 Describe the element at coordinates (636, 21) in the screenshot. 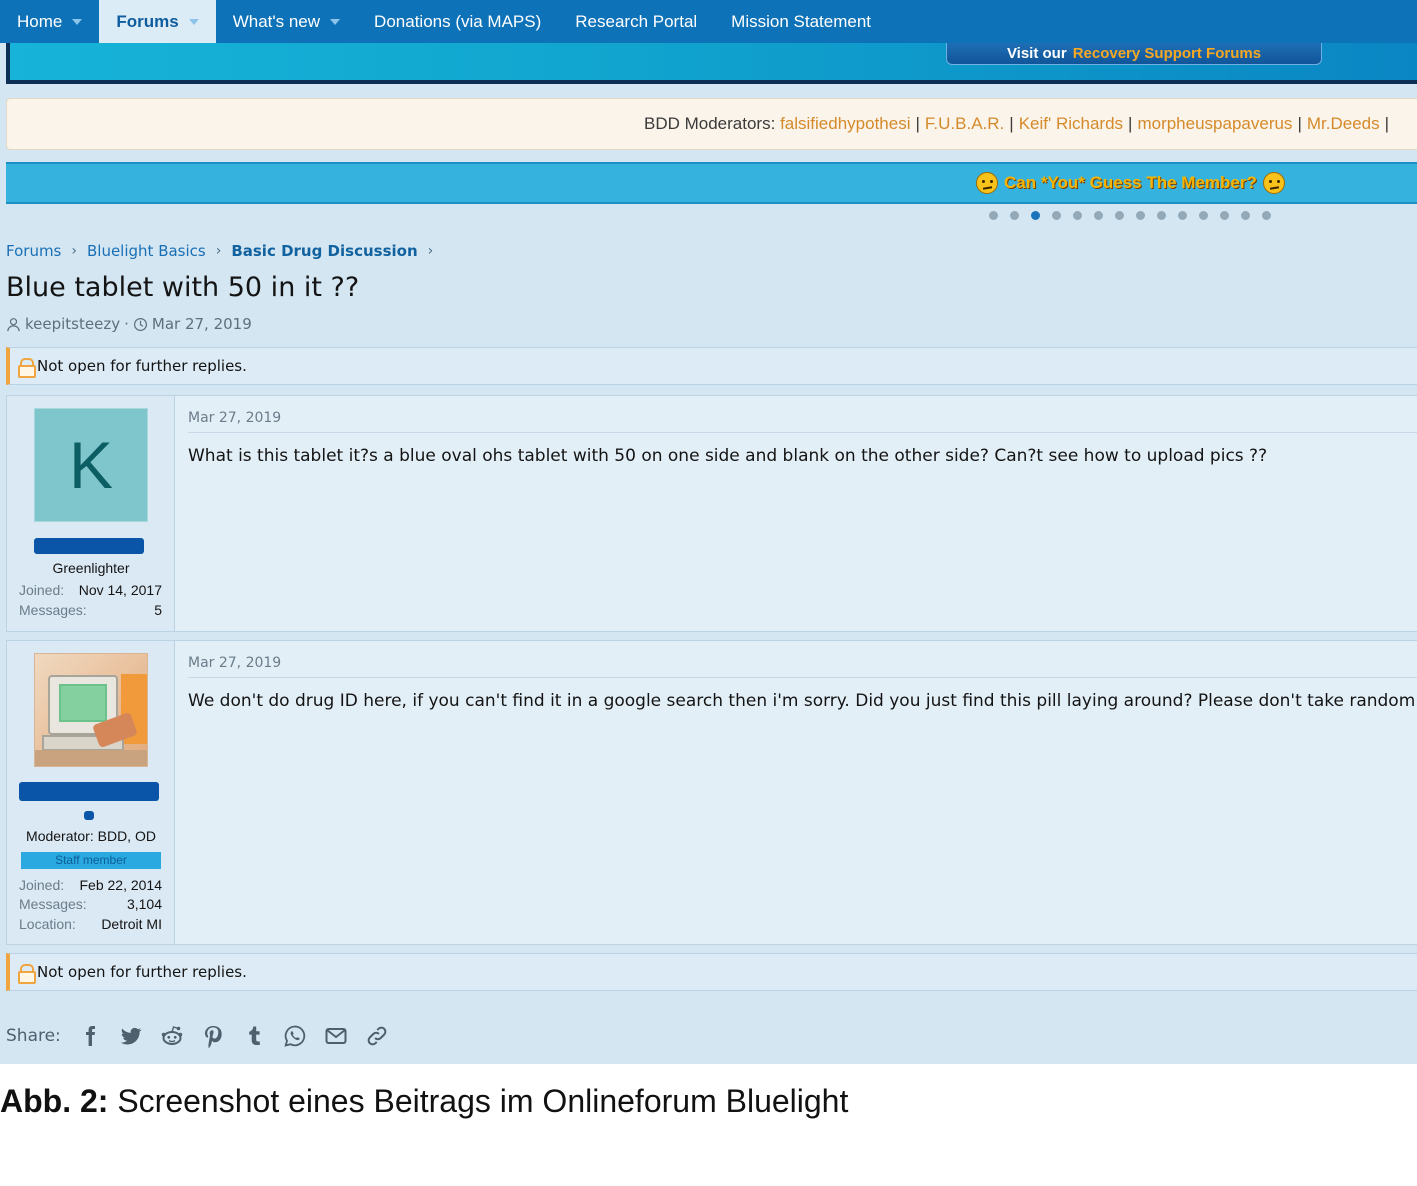

I see `nav-research-portal: Research Portal` at that location.